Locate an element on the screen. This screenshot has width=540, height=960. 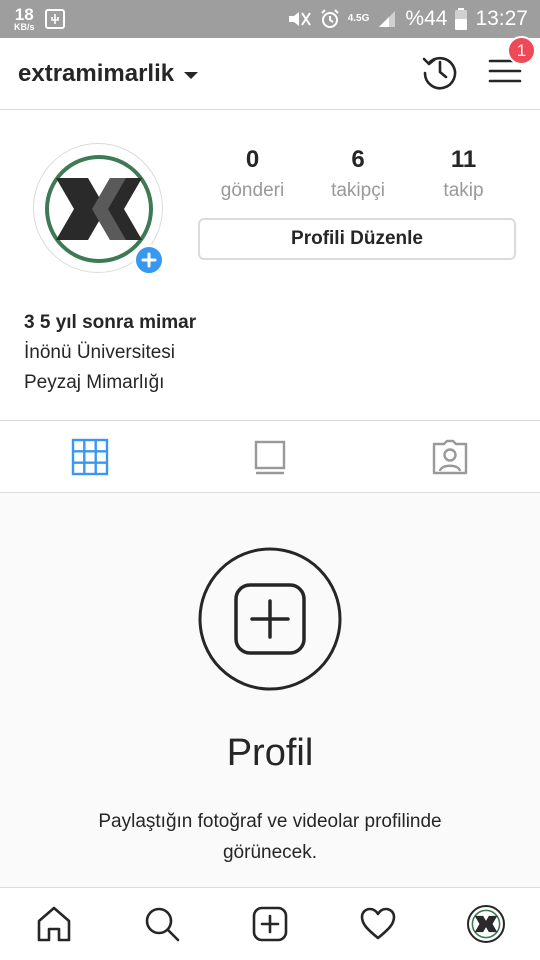
signal-icon is located at coordinates (387, 19).